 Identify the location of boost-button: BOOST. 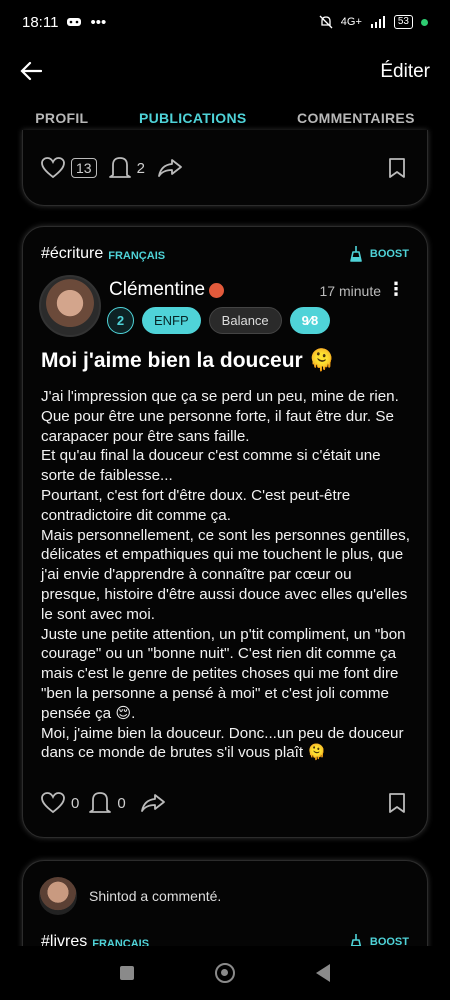
(379, 254).